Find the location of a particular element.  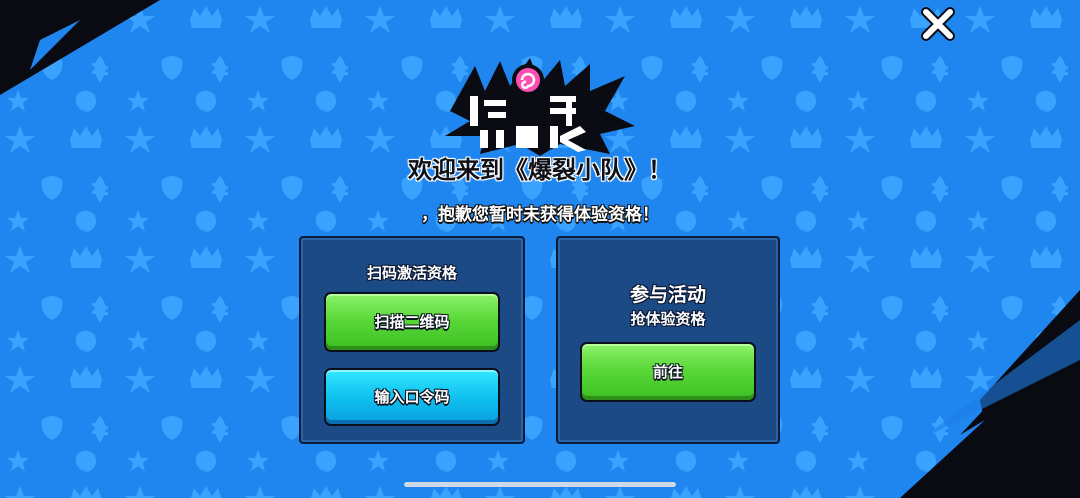

enter-code-button: 输入口令码 is located at coordinates (412, 397).